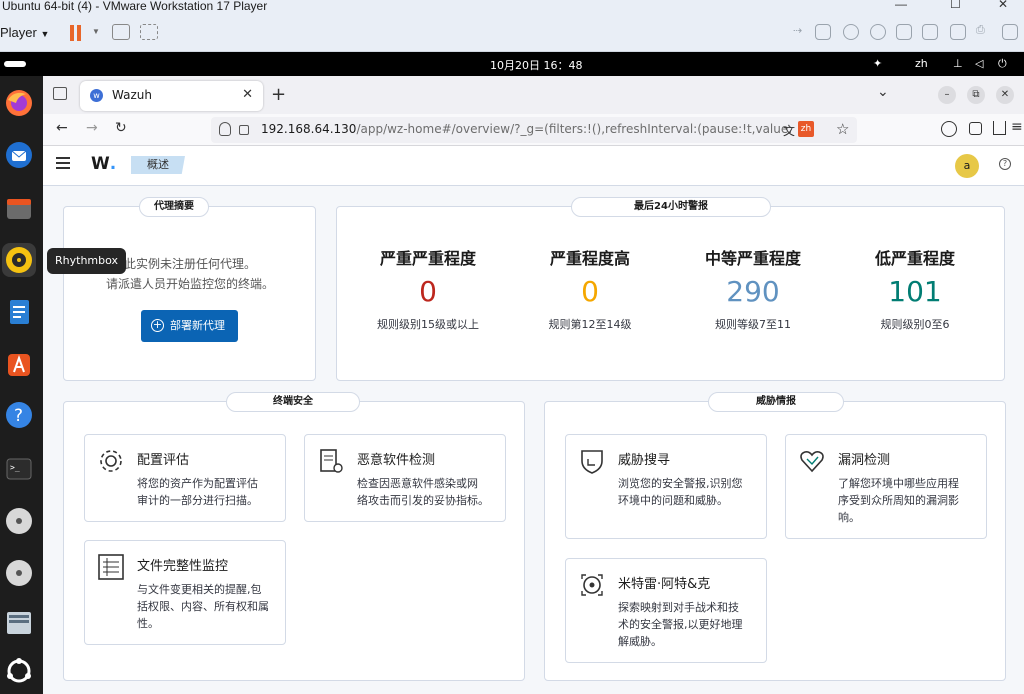 The image size is (1024, 694). I want to click on heart-icon, so click(812, 462).